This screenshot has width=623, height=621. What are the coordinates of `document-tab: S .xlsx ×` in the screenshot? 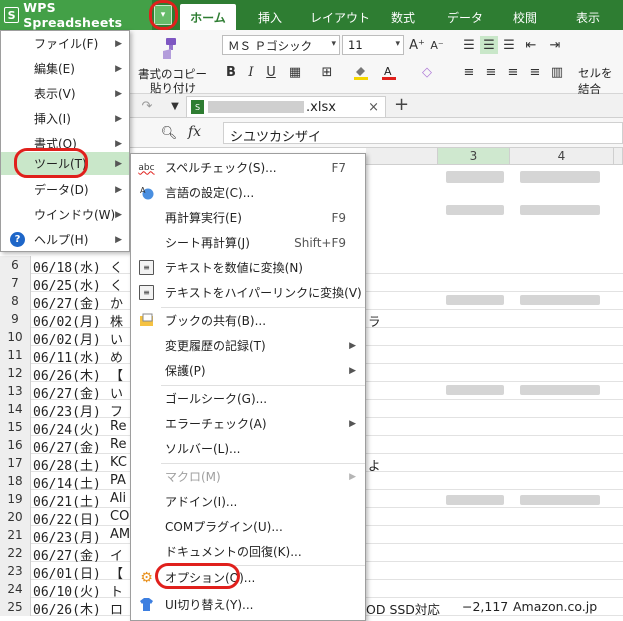 It's located at (286, 106).